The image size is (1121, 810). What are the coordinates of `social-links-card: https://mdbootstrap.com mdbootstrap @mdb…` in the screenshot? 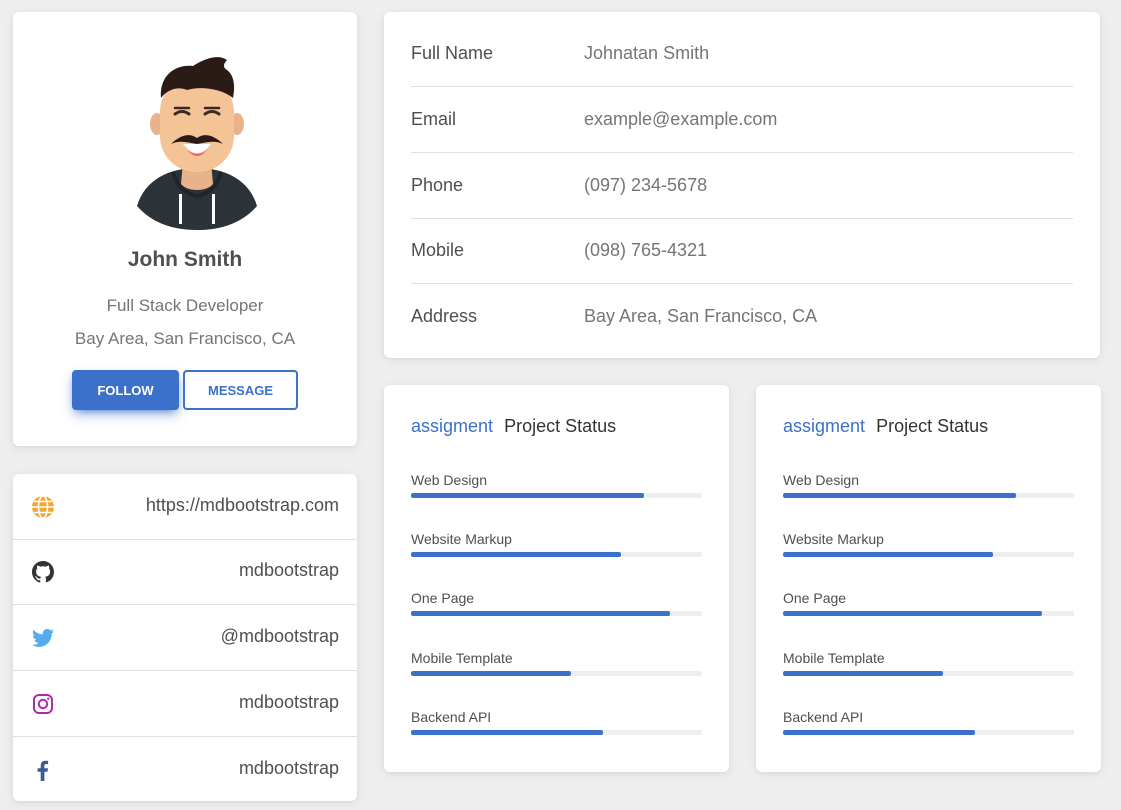 It's located at (185, 637).